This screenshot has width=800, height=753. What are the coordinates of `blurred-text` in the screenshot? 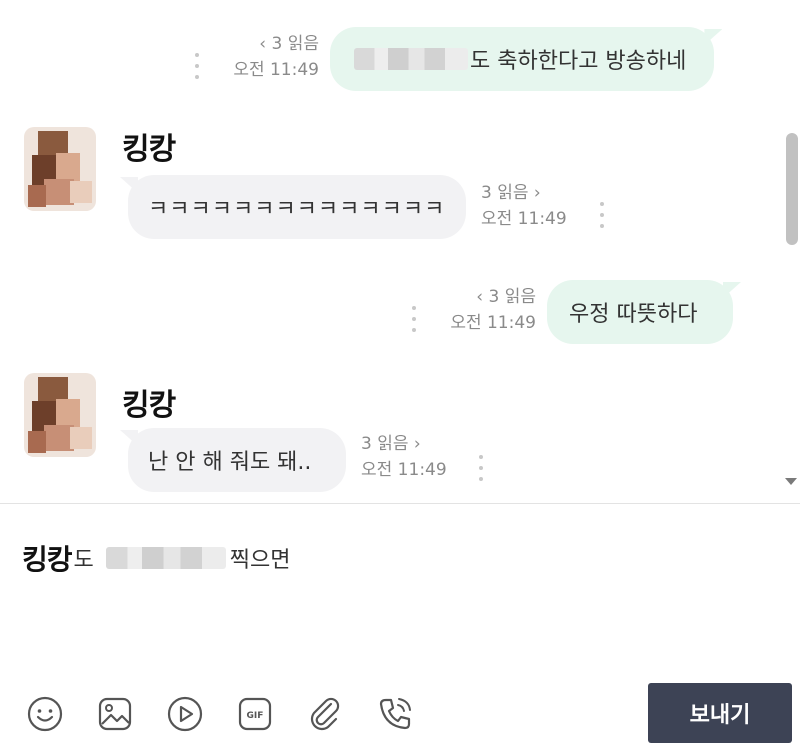 It's located at (165, 558).